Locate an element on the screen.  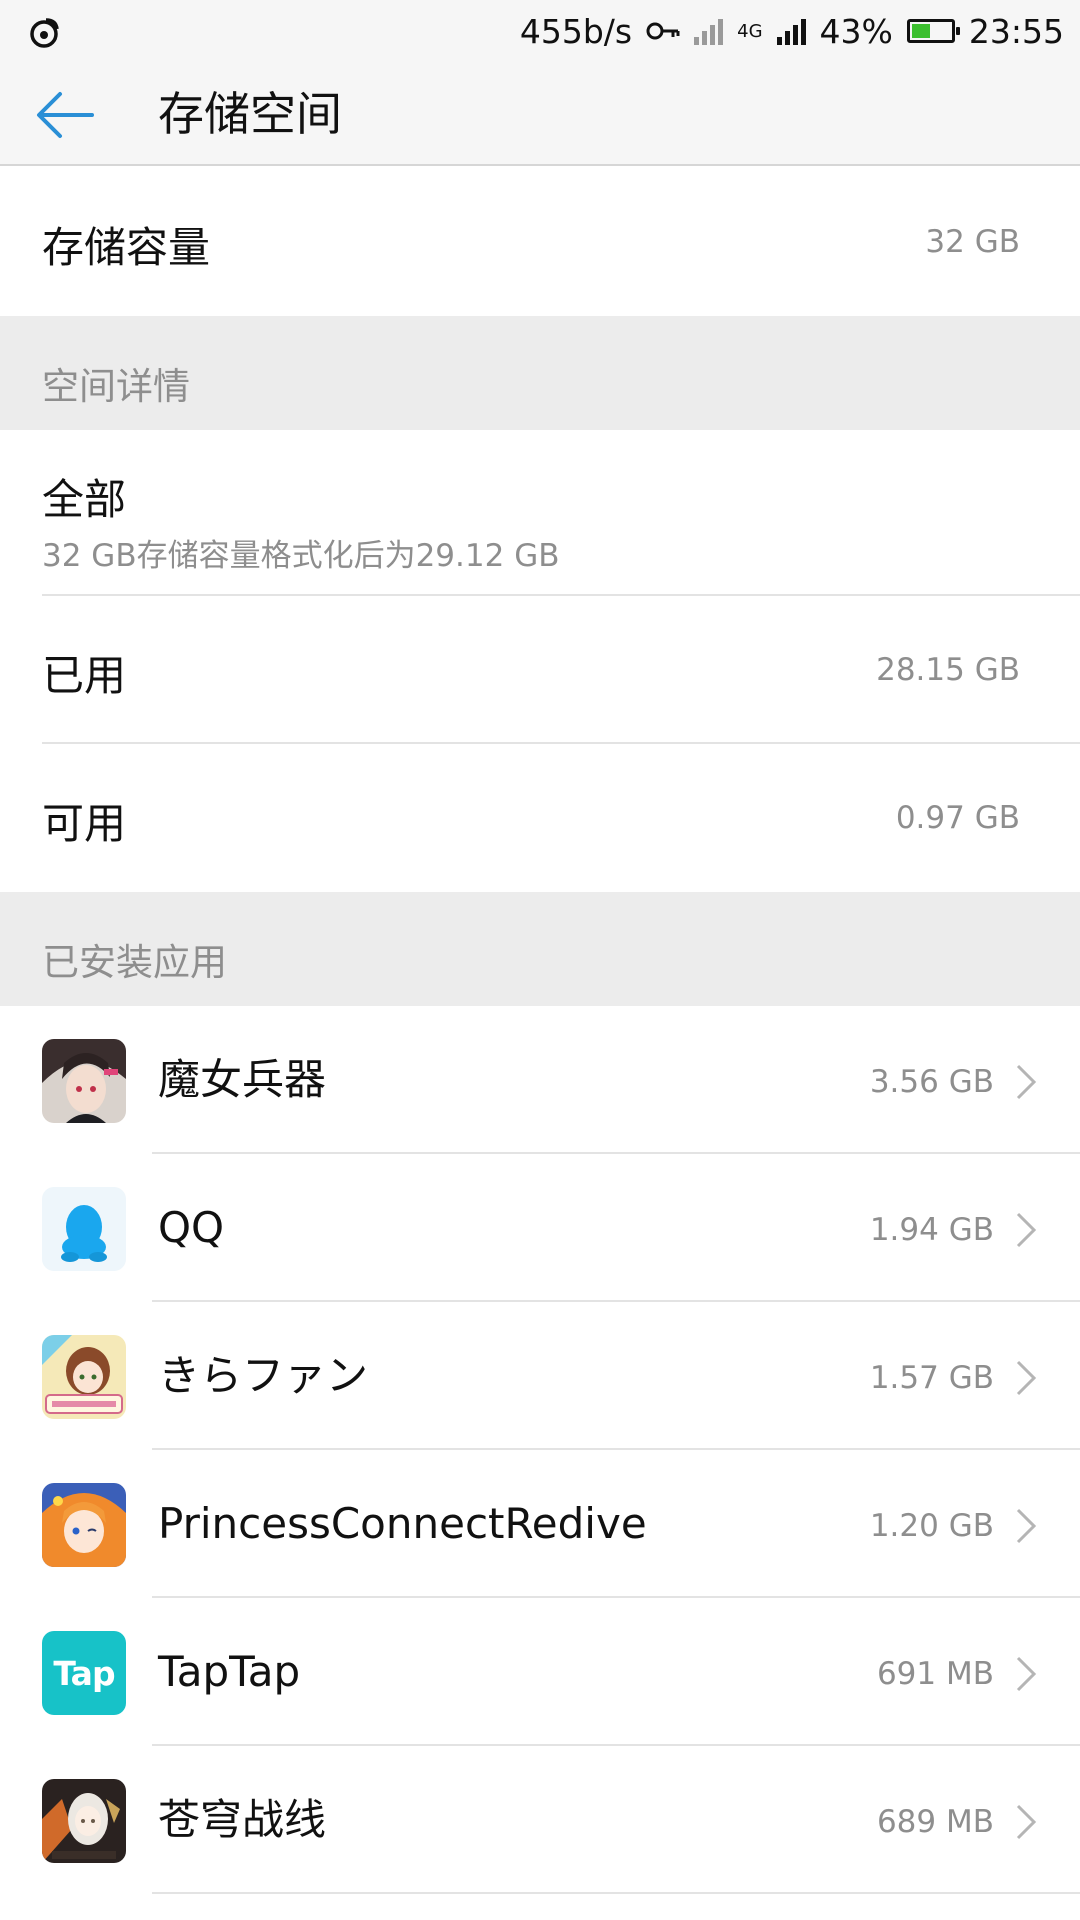
battery-icon is located at coordinates (933, 31).